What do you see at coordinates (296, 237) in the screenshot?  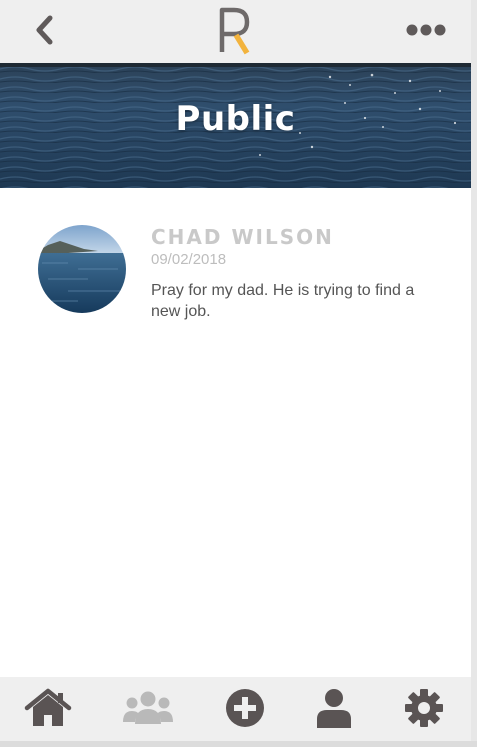 I see `post-author: CHAD WILSON` at bounding box center [296, 237].